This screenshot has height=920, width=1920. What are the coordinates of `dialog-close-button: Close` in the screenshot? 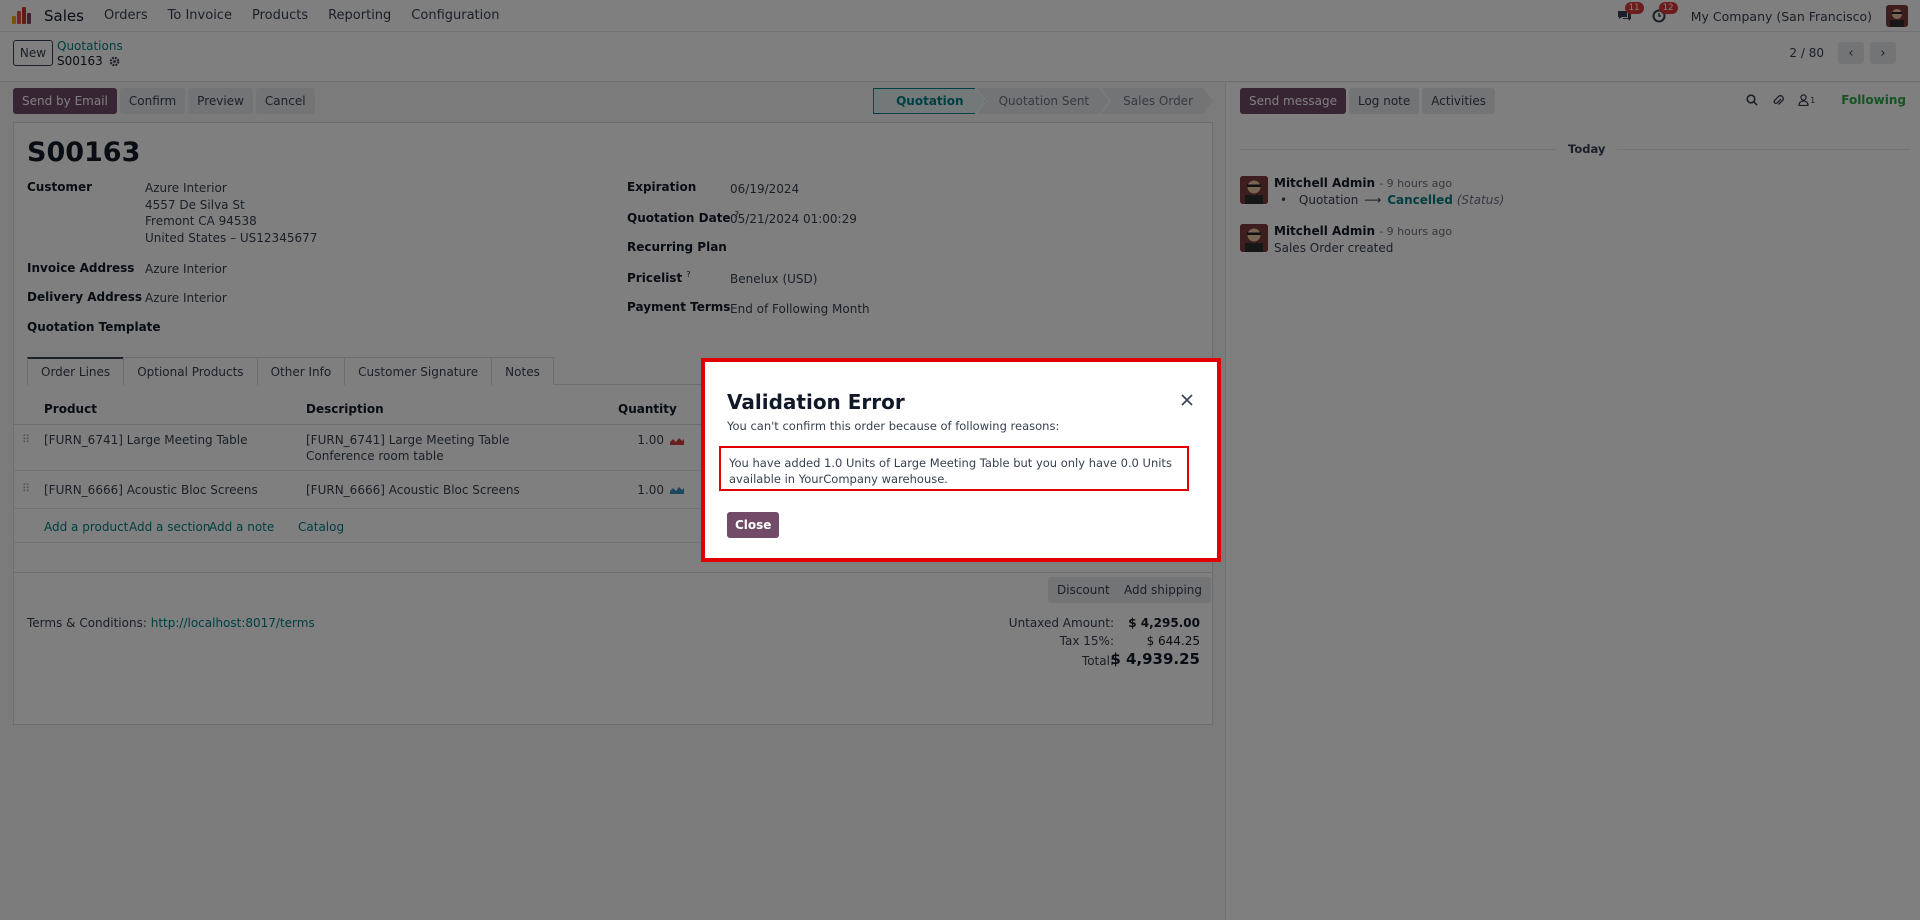 It's located at (753, 525).